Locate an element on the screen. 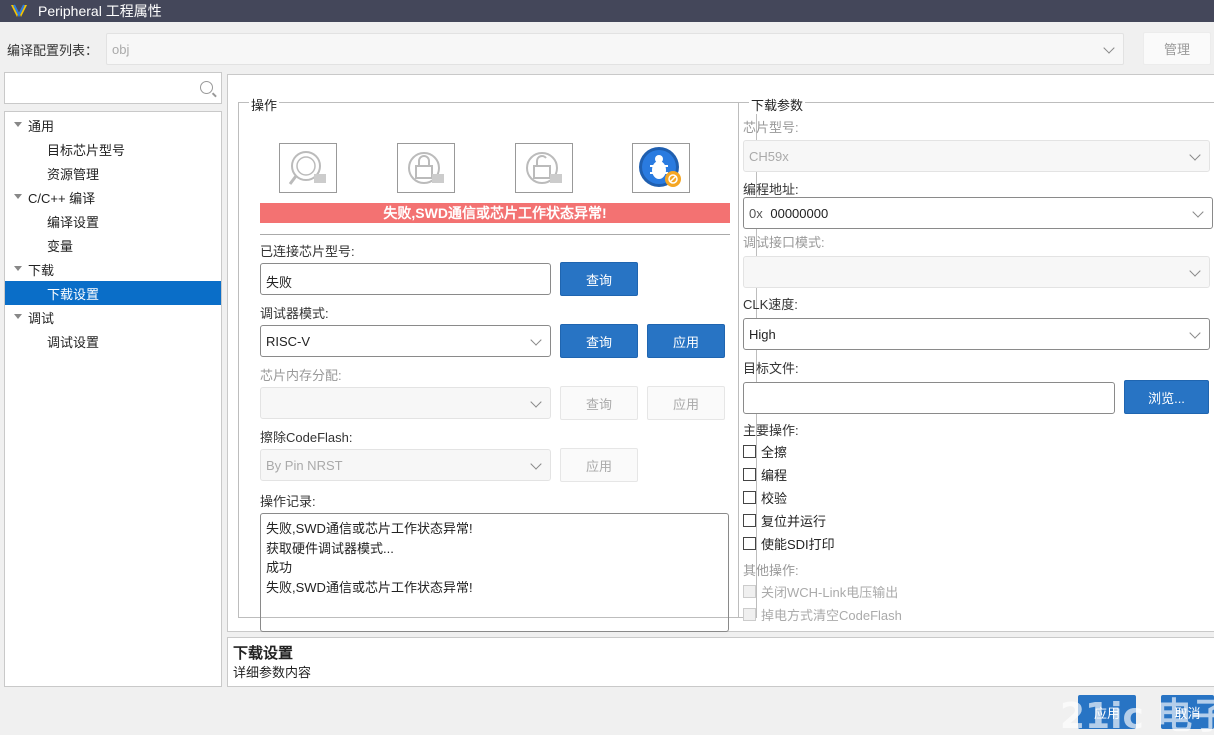  operations-title: 操作 is located at coordinates (264, 104).